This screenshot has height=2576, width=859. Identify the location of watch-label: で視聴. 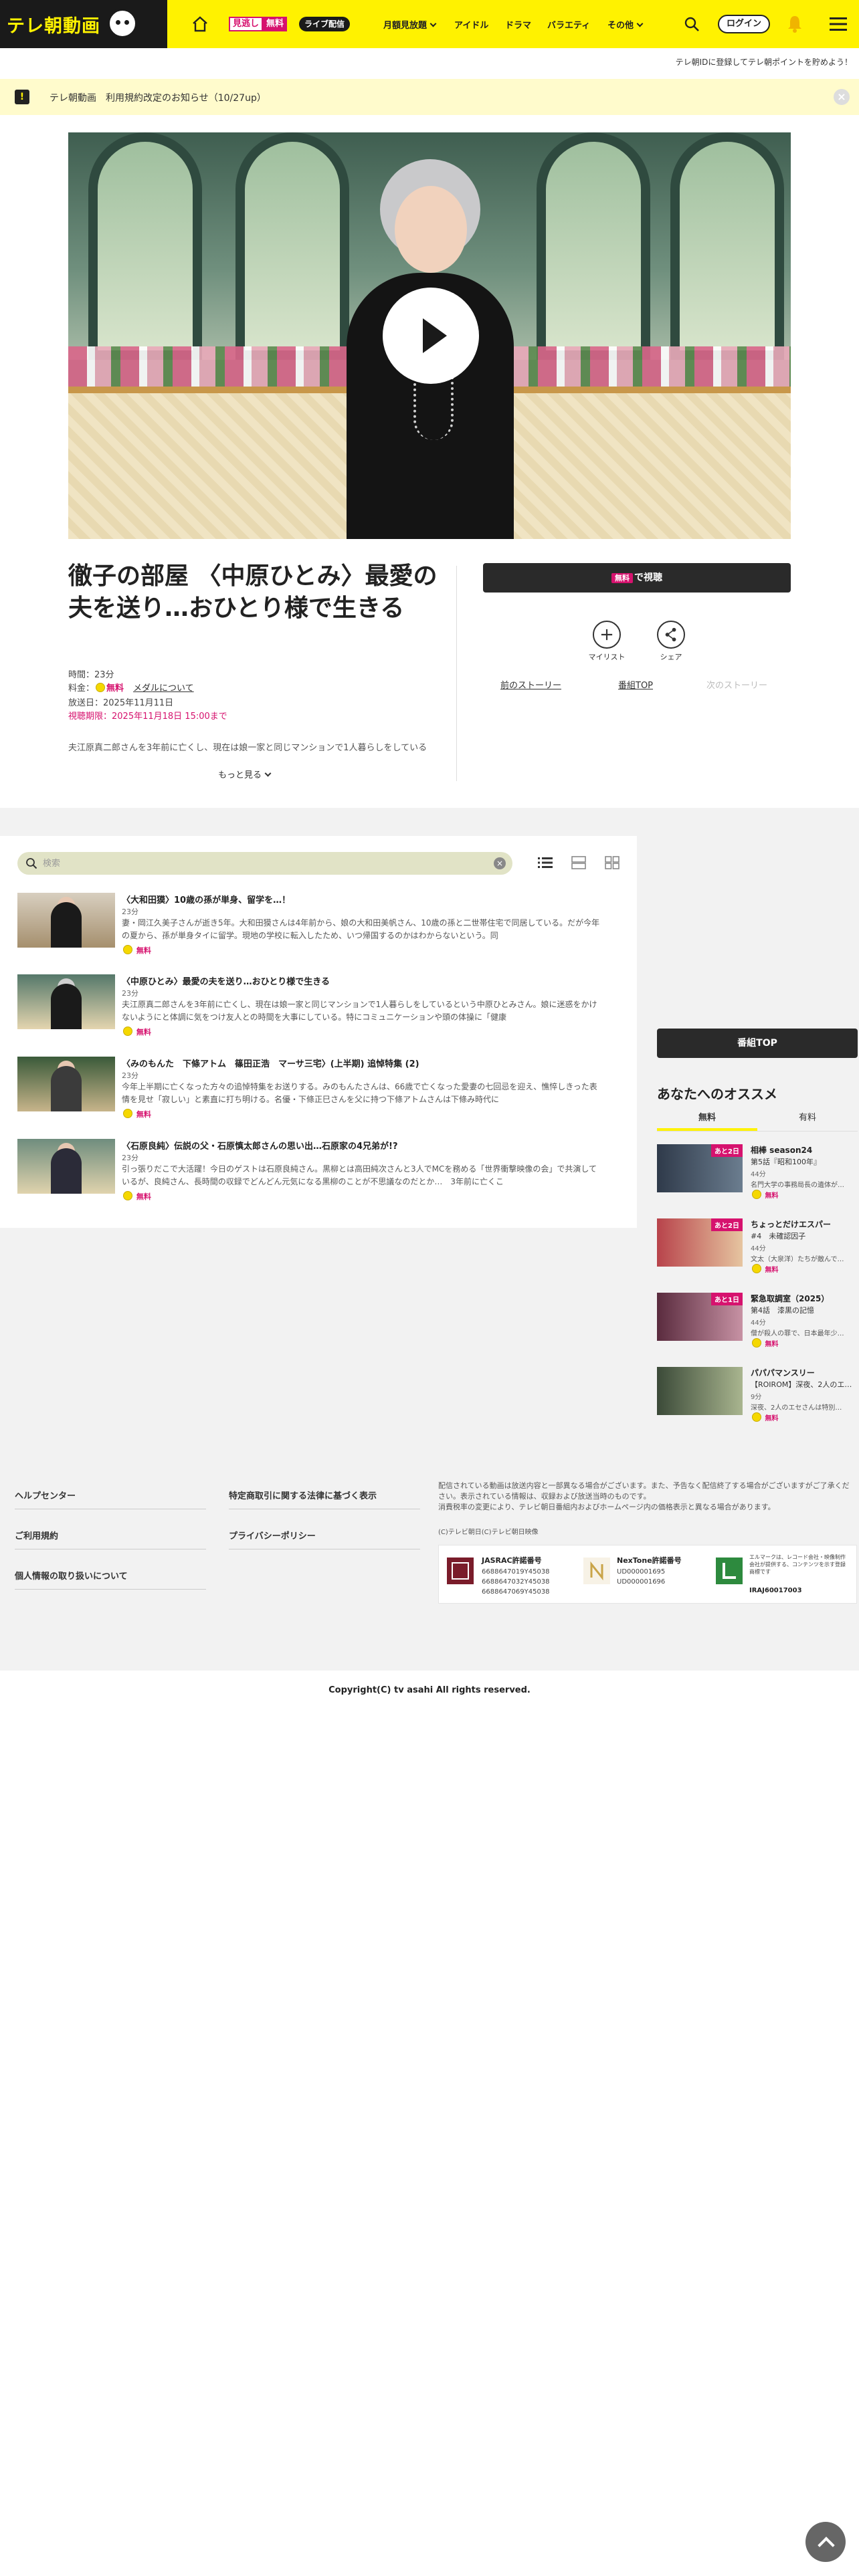
(648, 578).